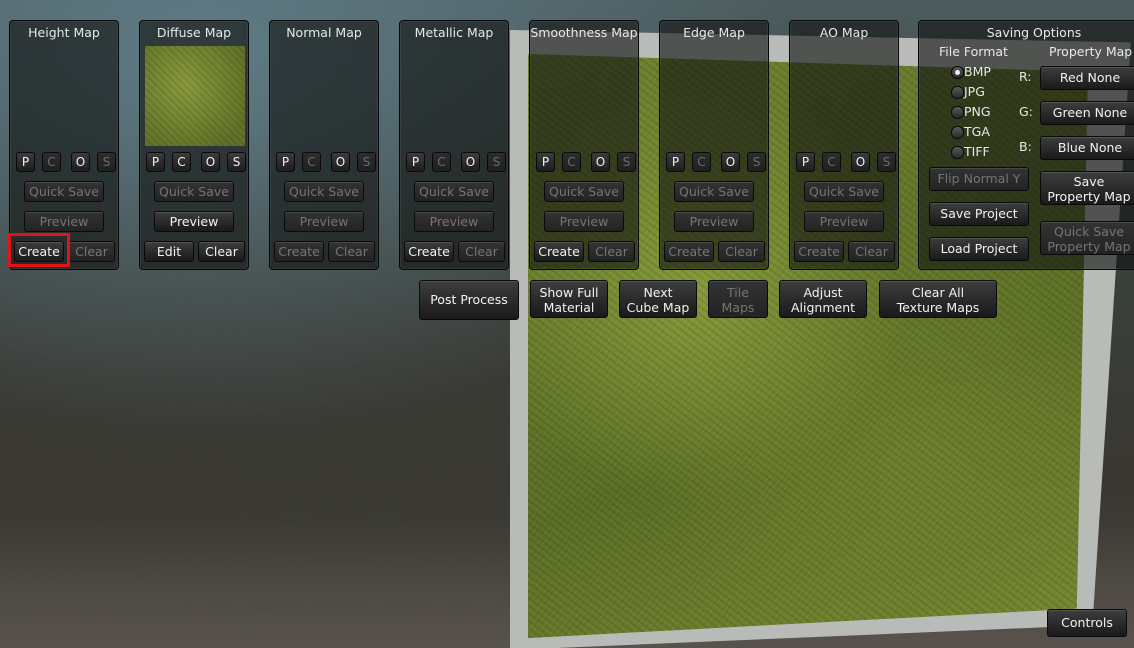 Image resolution: width=1134 pixels, height=648 pixels. Describe the element at coordinates (1087, 113) in the screenshot. I see `green-channel-button: Green None` at that location.